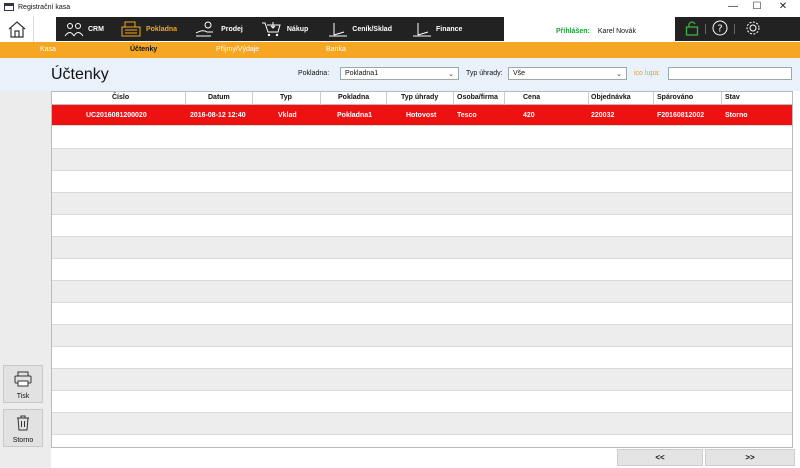  I want to click on user-name: Karel Novák, so click(616, 31).